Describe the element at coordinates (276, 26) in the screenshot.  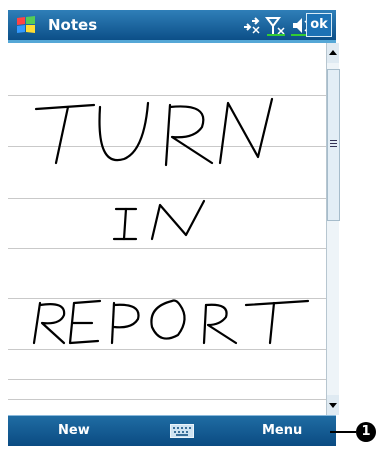
I see `signal-icon` at that location.